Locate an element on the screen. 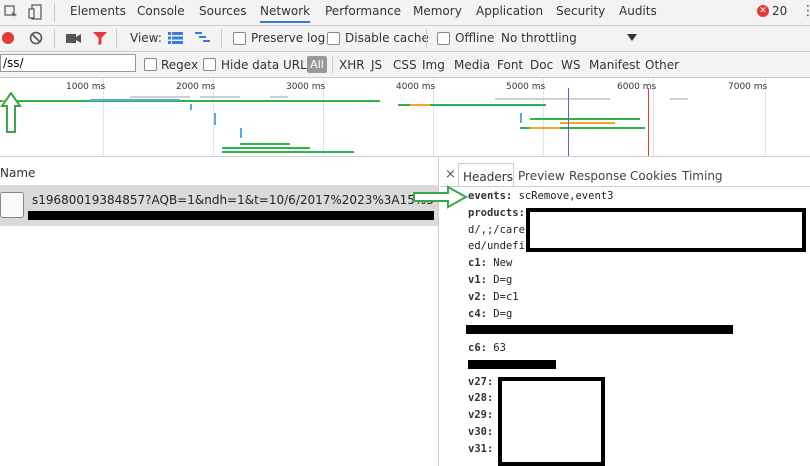  annotation-up-arrow-icon is located at coordinates (11, 112).